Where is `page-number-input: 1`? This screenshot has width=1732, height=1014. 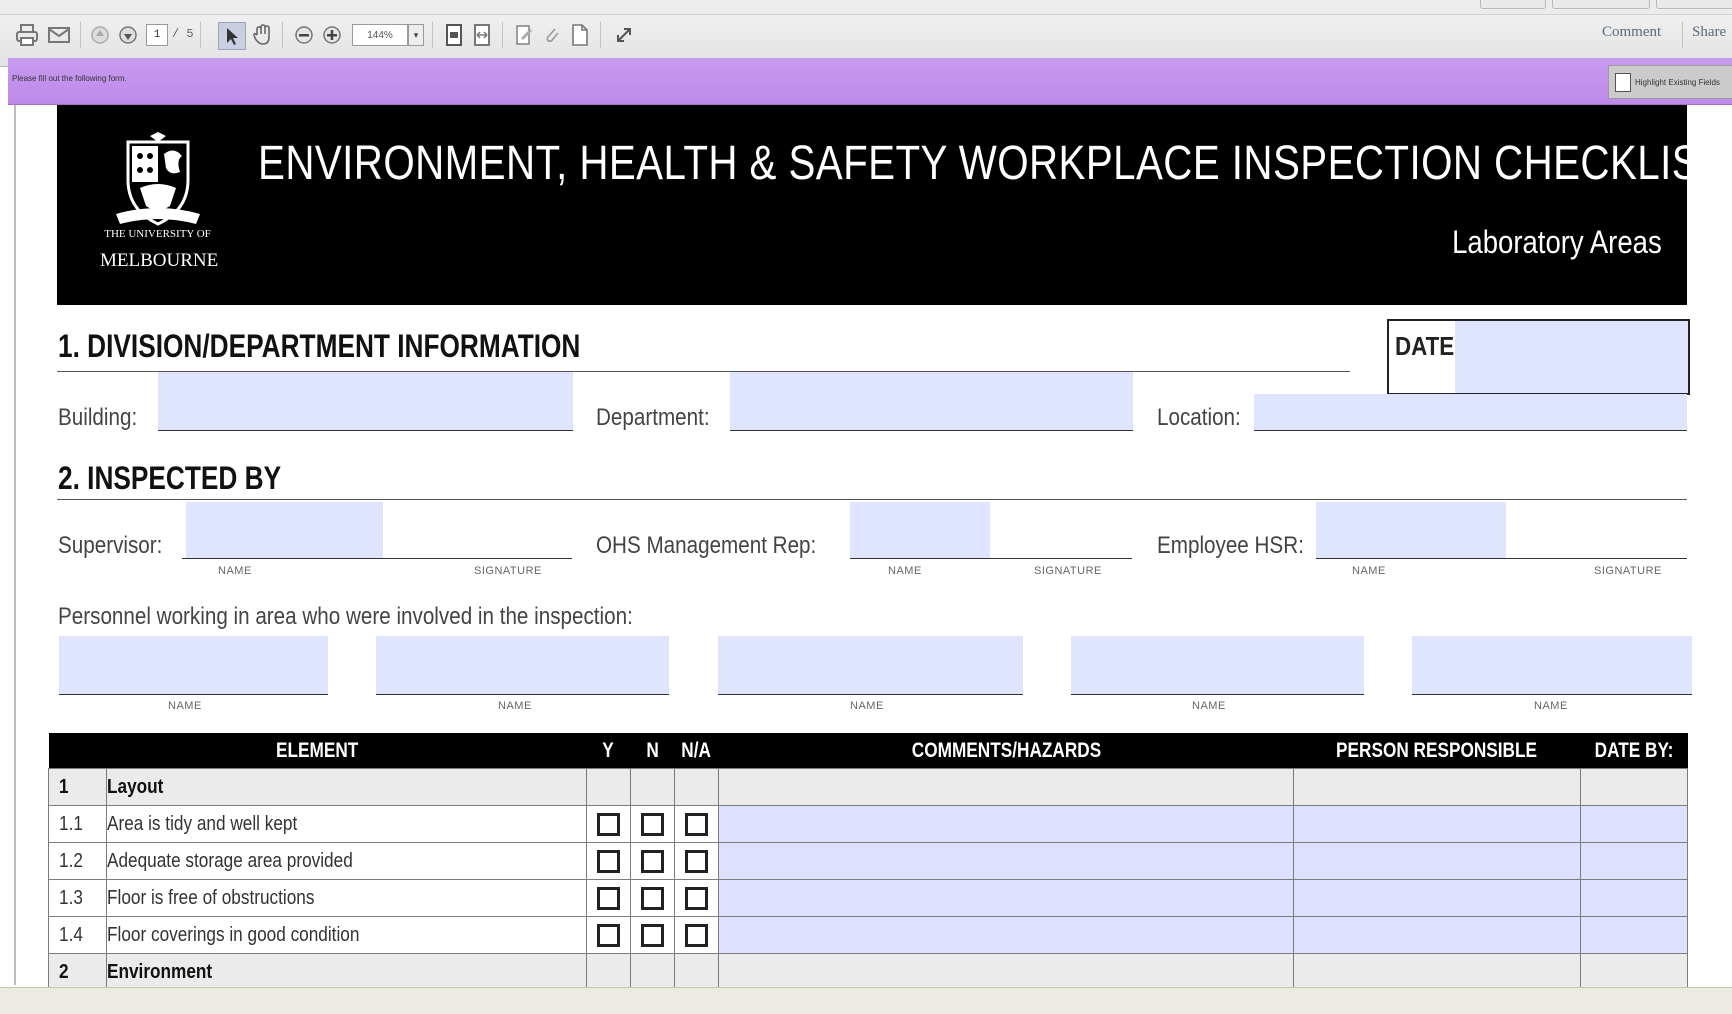 page-number-input: 1 is located at coordinates (157, 35).